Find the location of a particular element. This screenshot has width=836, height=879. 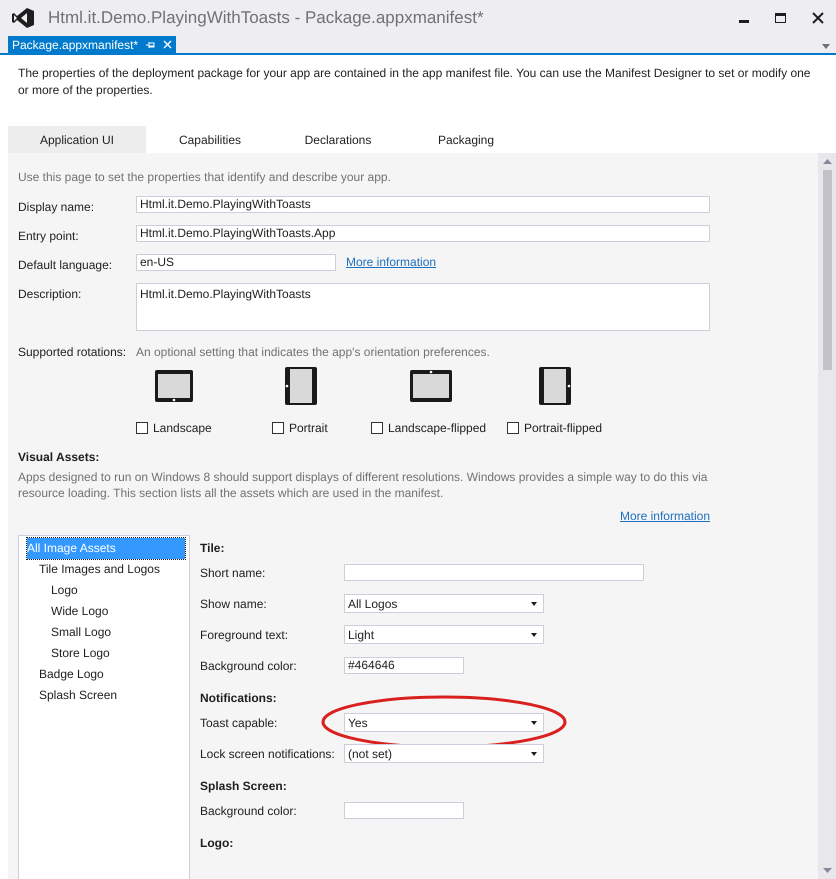

tab: Application UI is located at coordinates (77, 139).